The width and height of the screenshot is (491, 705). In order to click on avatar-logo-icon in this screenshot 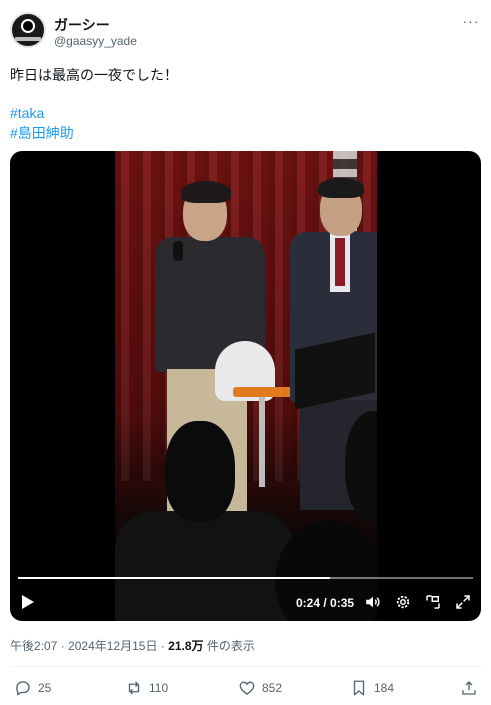, I will do `click(28, 26)`.